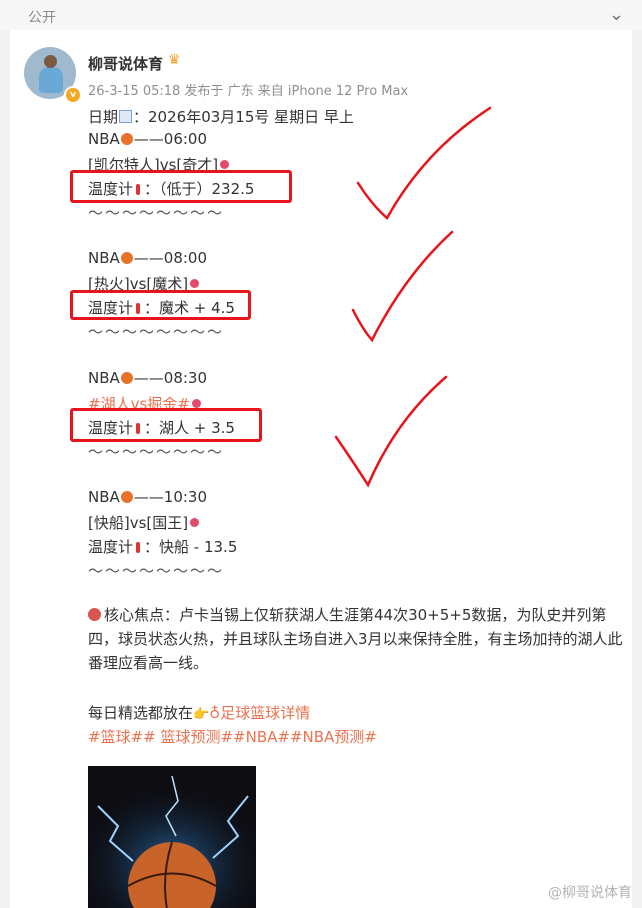 This screenshot has height=908, width=642. What do you see at coordinates (590, 893) in the screenshot?
I see `weibo-watermark: @柳哥说体育` at bounding box center [590, 893].